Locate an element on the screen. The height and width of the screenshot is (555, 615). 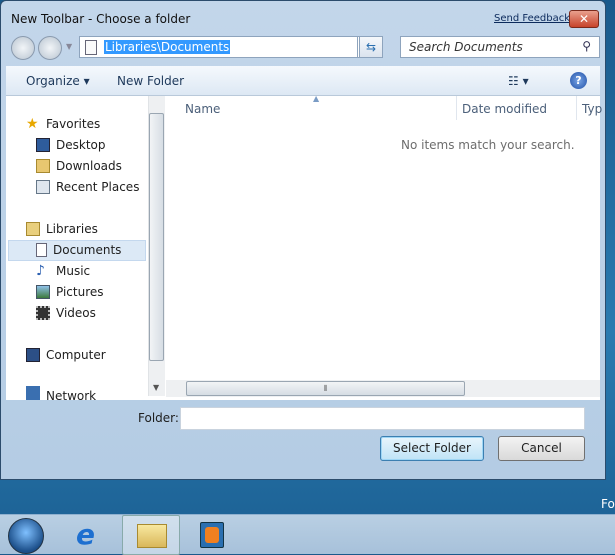
media-player-icon is located at coordinates (212, 535).